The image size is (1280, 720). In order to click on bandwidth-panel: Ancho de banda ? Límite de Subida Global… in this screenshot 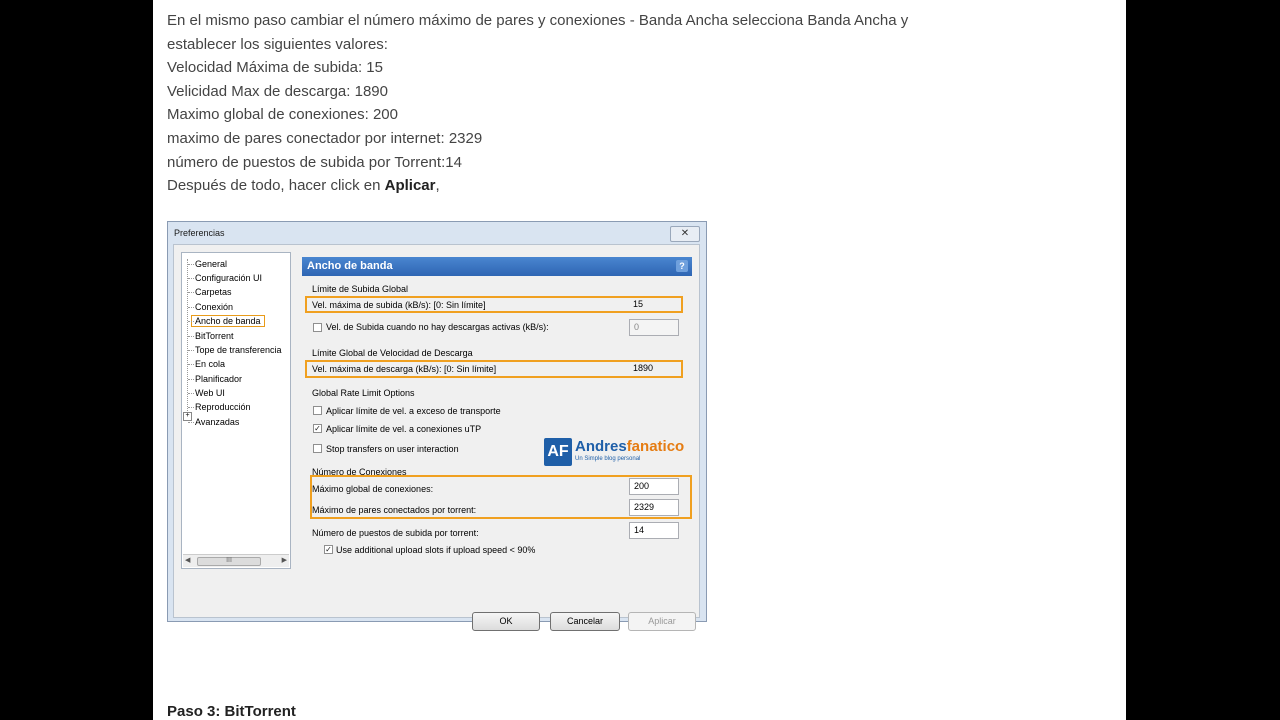, I will do `click(497, 410)`.